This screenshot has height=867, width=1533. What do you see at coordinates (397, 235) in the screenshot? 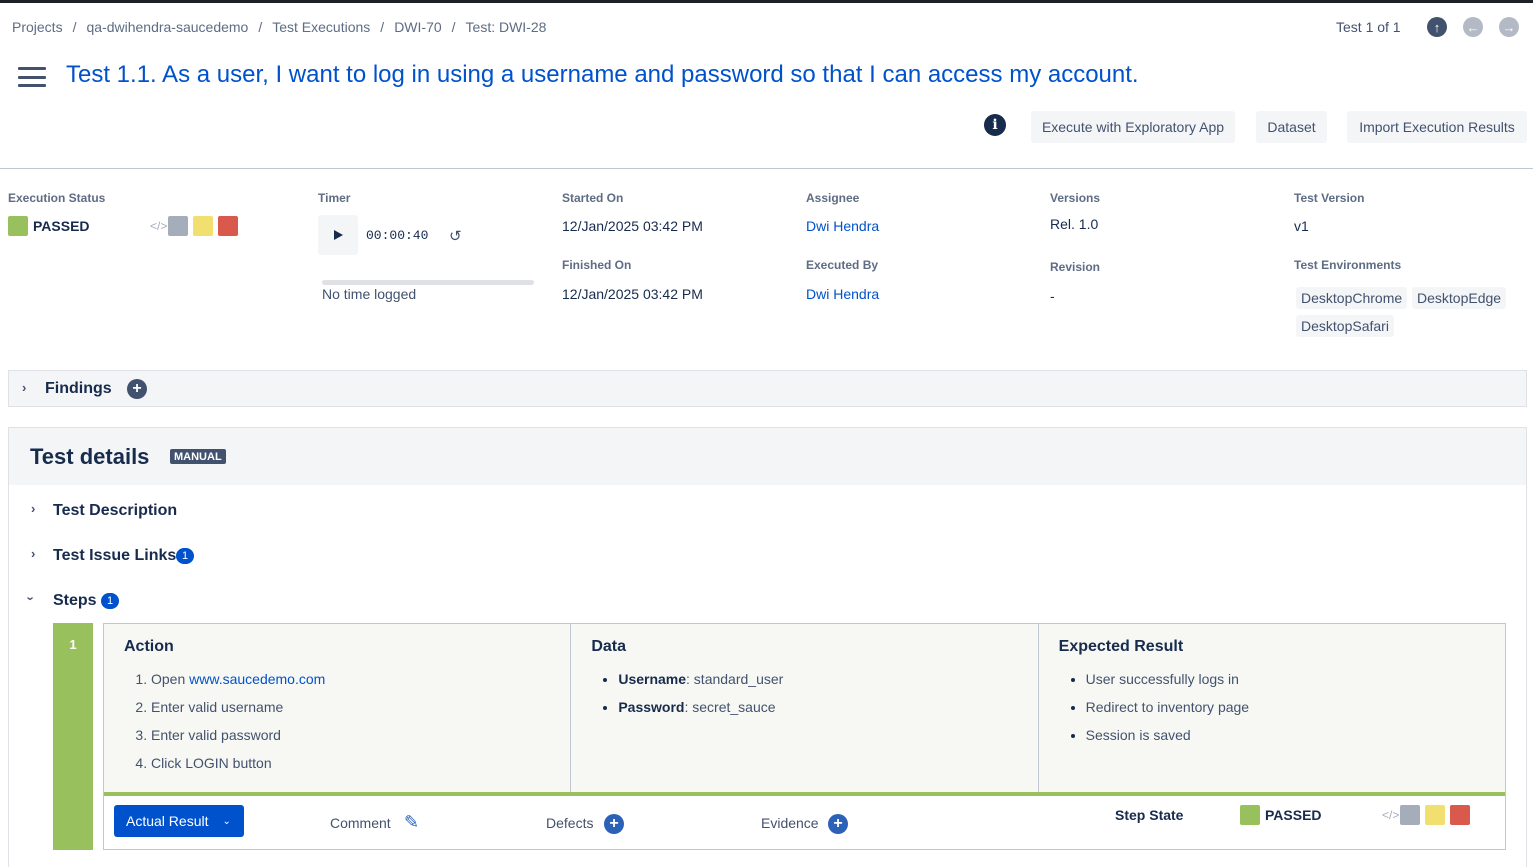
I see `timer-value: 00:00:40` at bounding box center [397, 235].